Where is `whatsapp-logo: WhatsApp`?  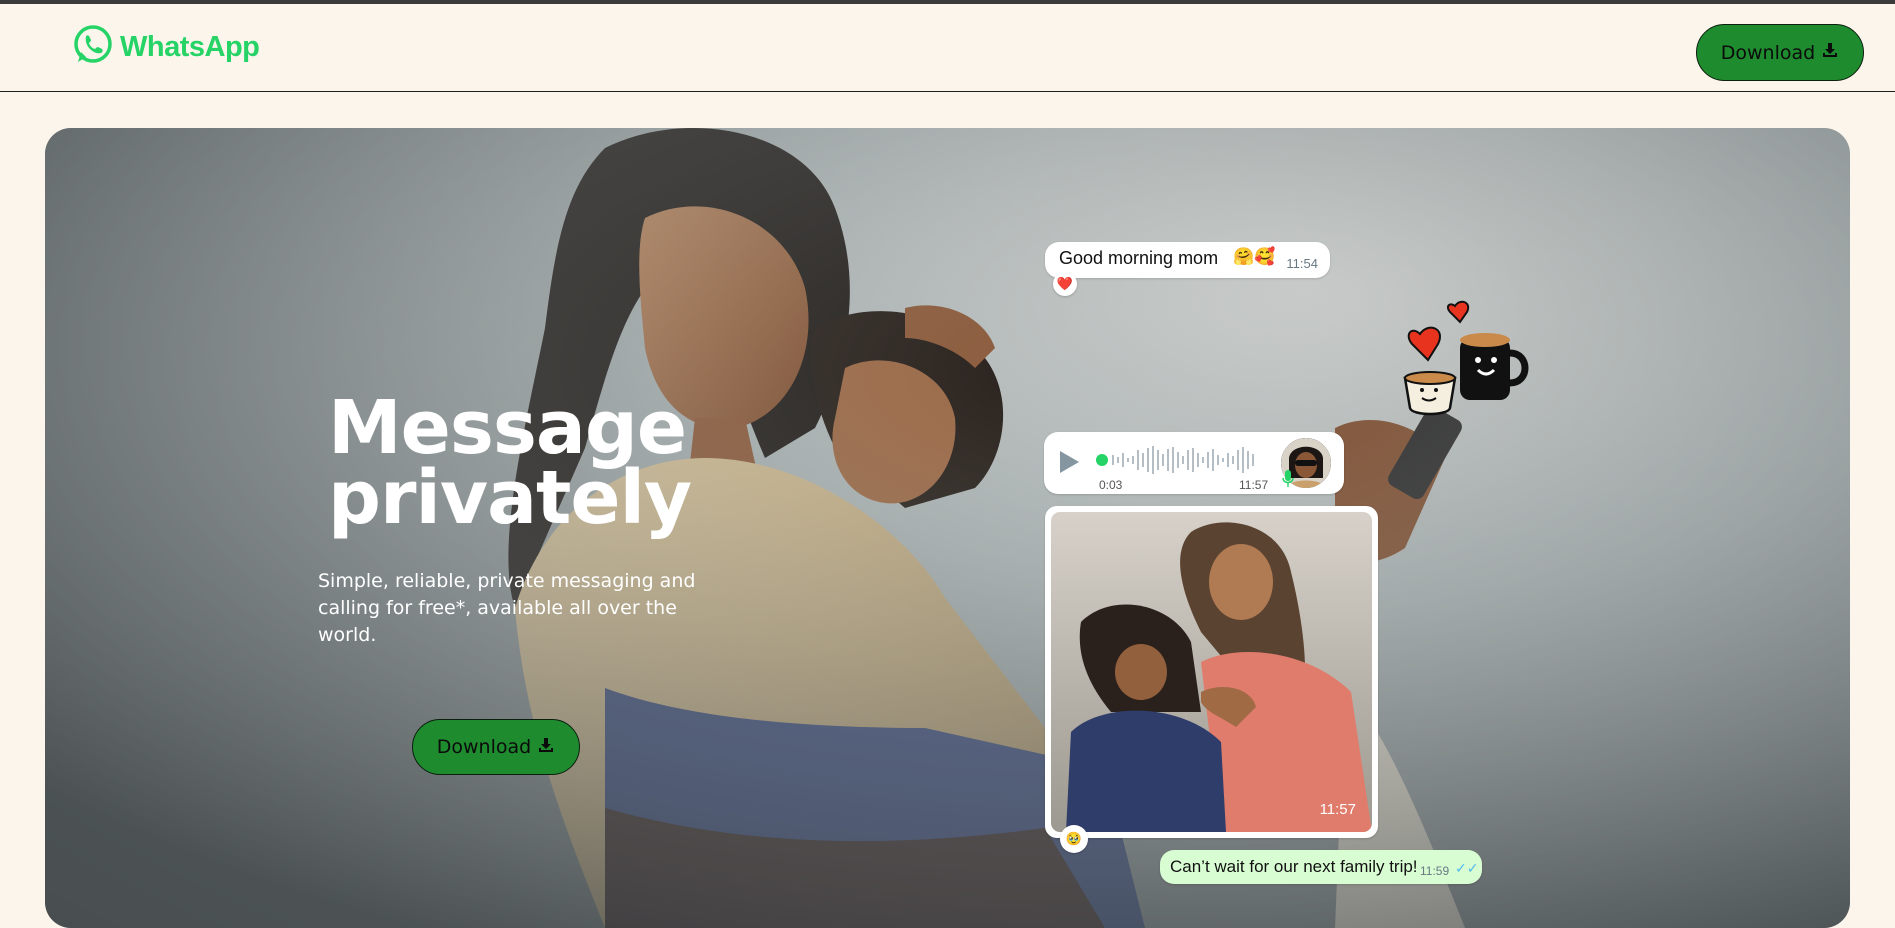 whatsapp-logo: WhatsApp is located at coordinates (166, 47).